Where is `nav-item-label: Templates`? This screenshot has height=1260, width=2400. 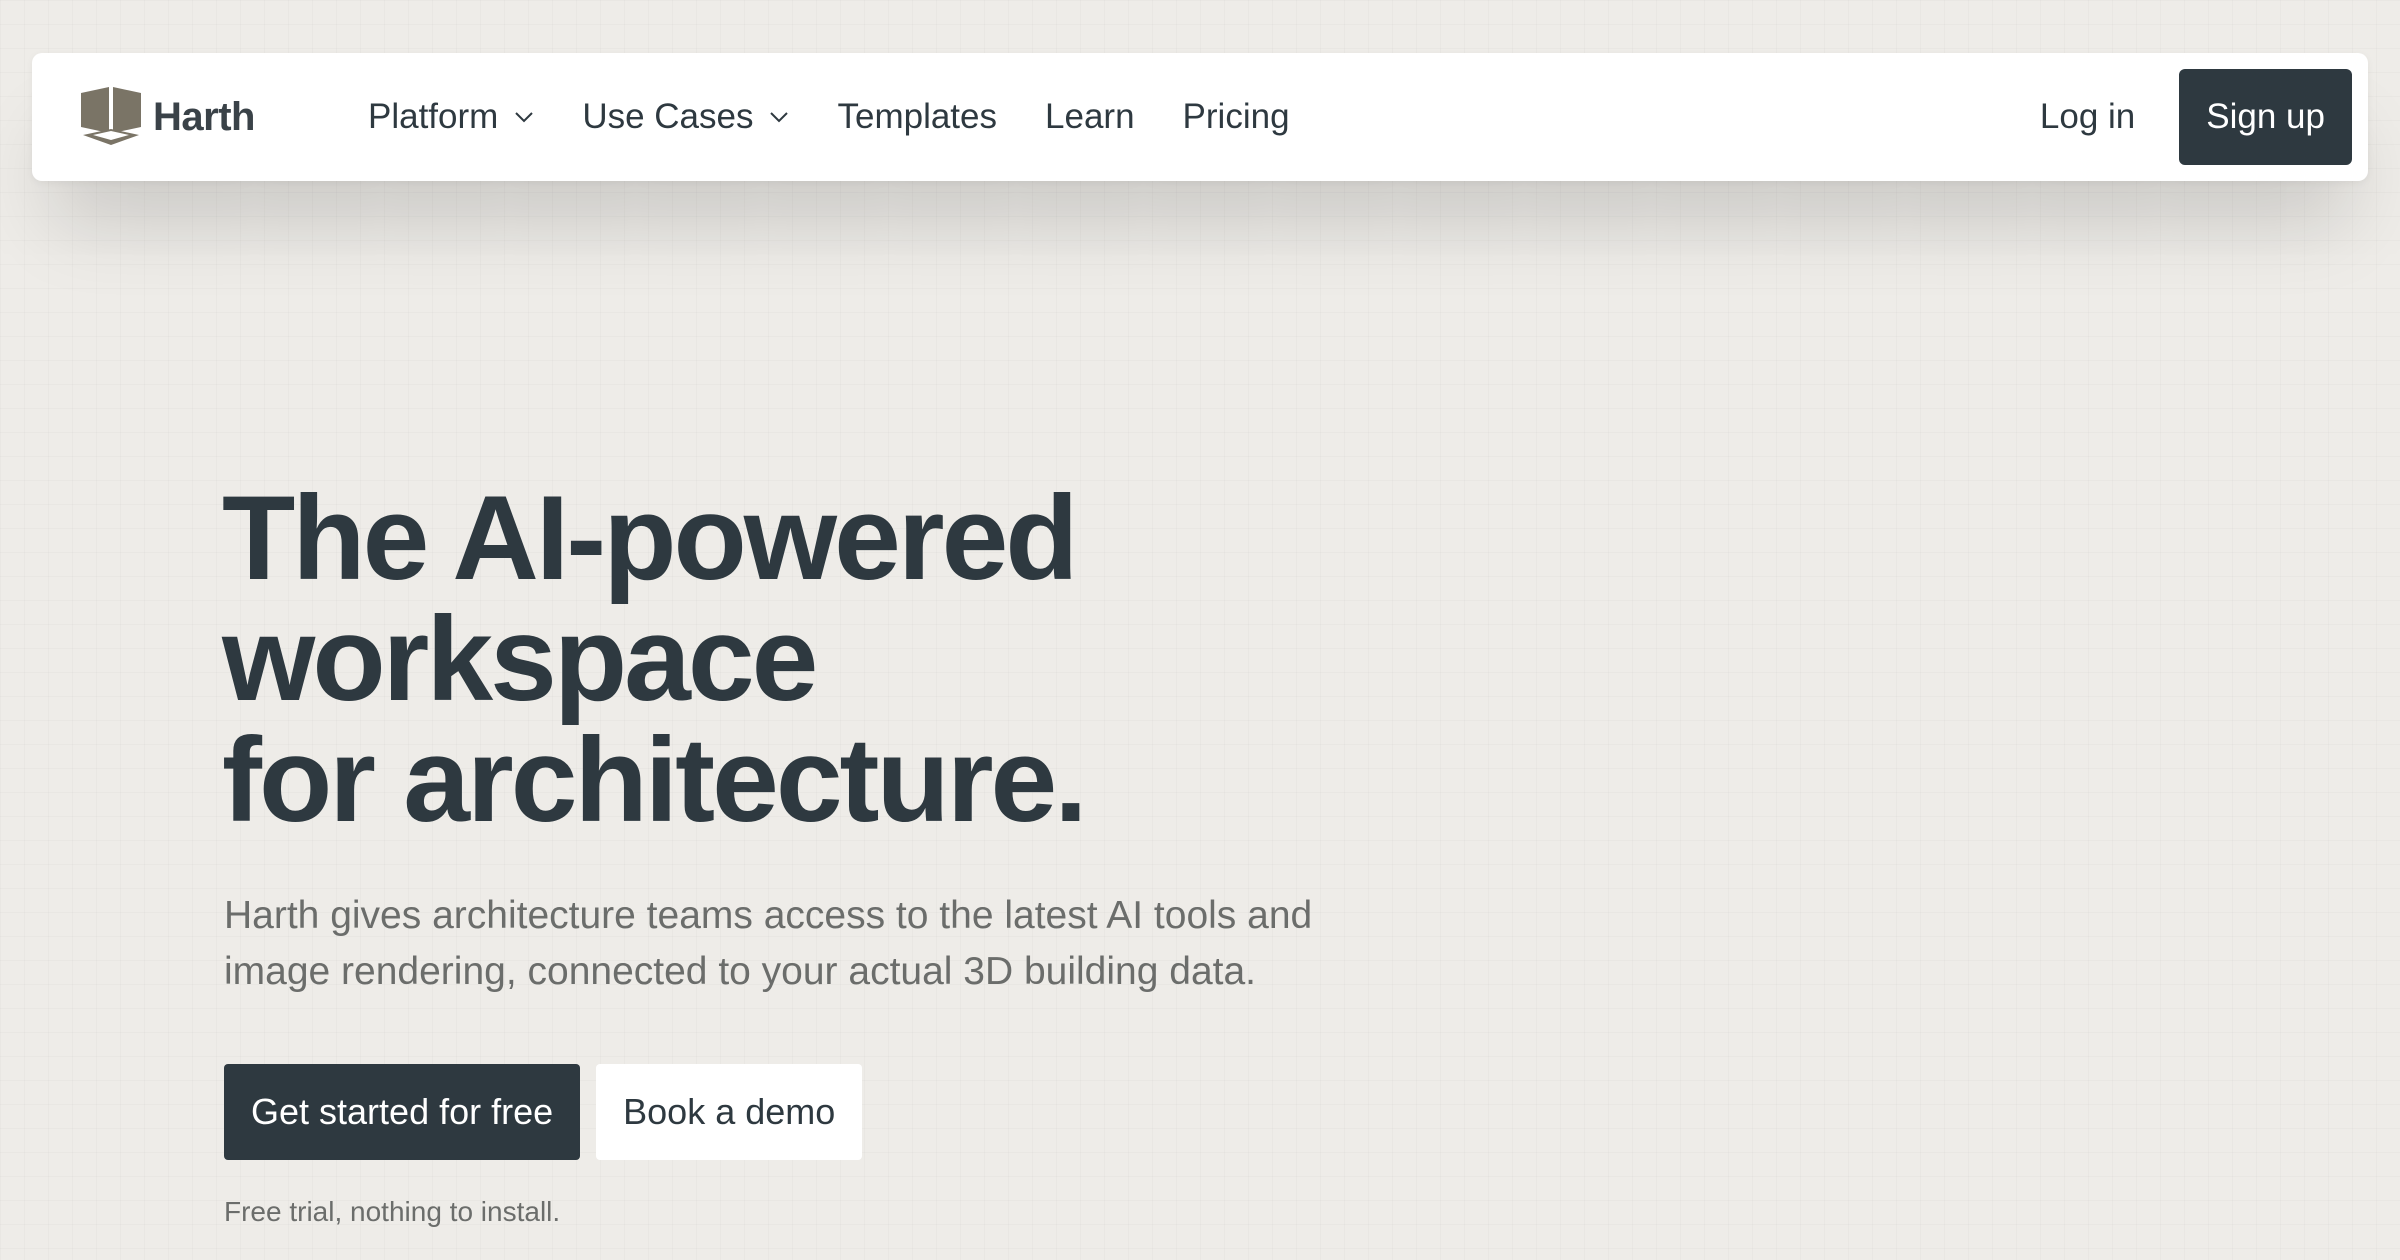 nav-item-label: Templates is located at coordinates (917, 116).